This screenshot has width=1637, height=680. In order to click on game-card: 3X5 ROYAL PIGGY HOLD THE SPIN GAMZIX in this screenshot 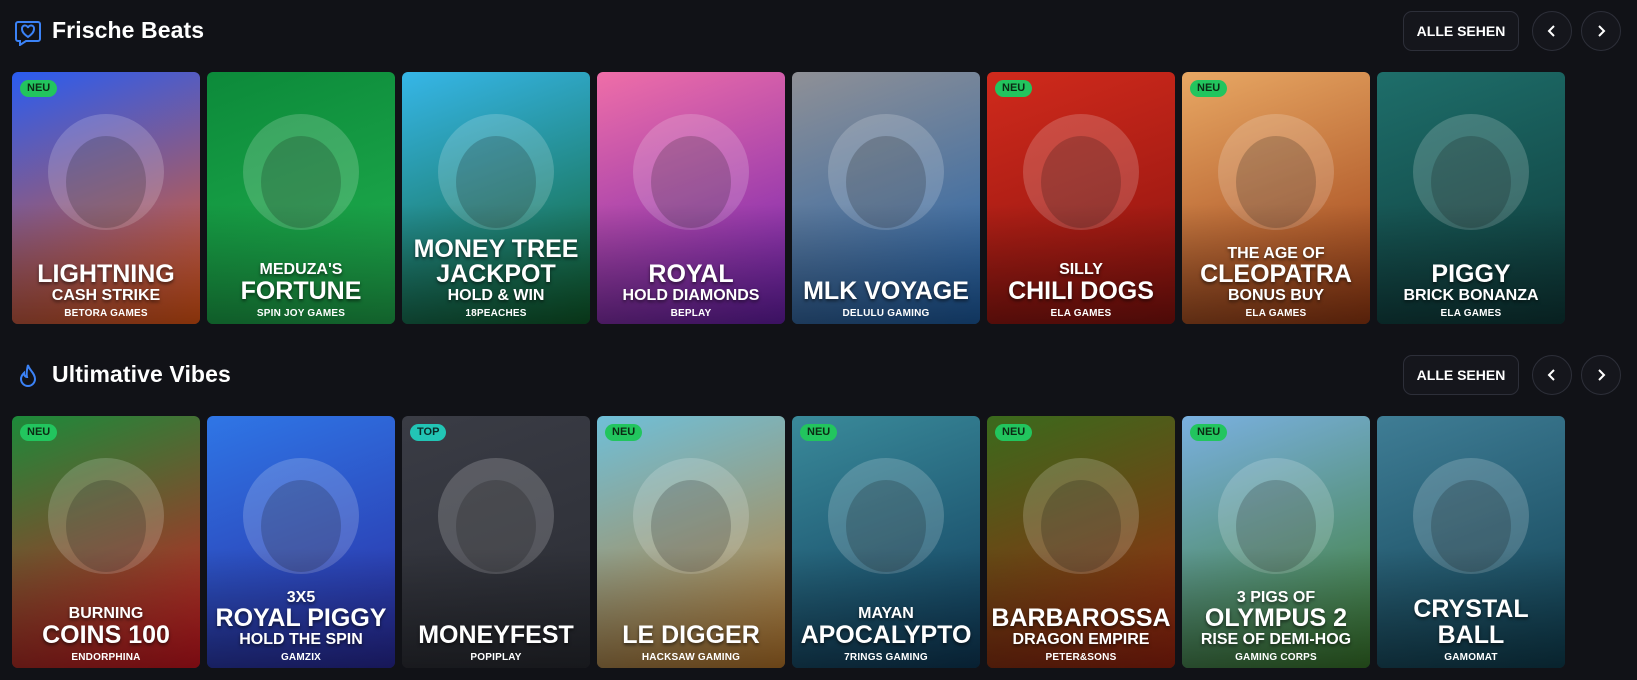, I will do `click(301, 542)`.